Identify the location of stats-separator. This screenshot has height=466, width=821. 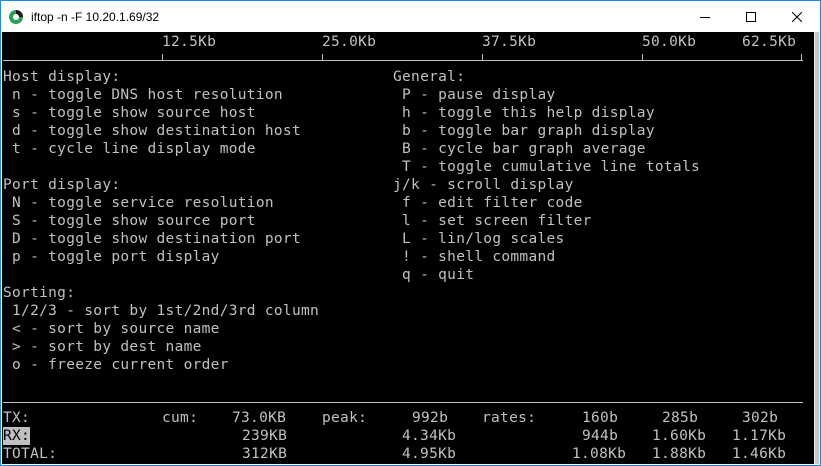
(403, 402).